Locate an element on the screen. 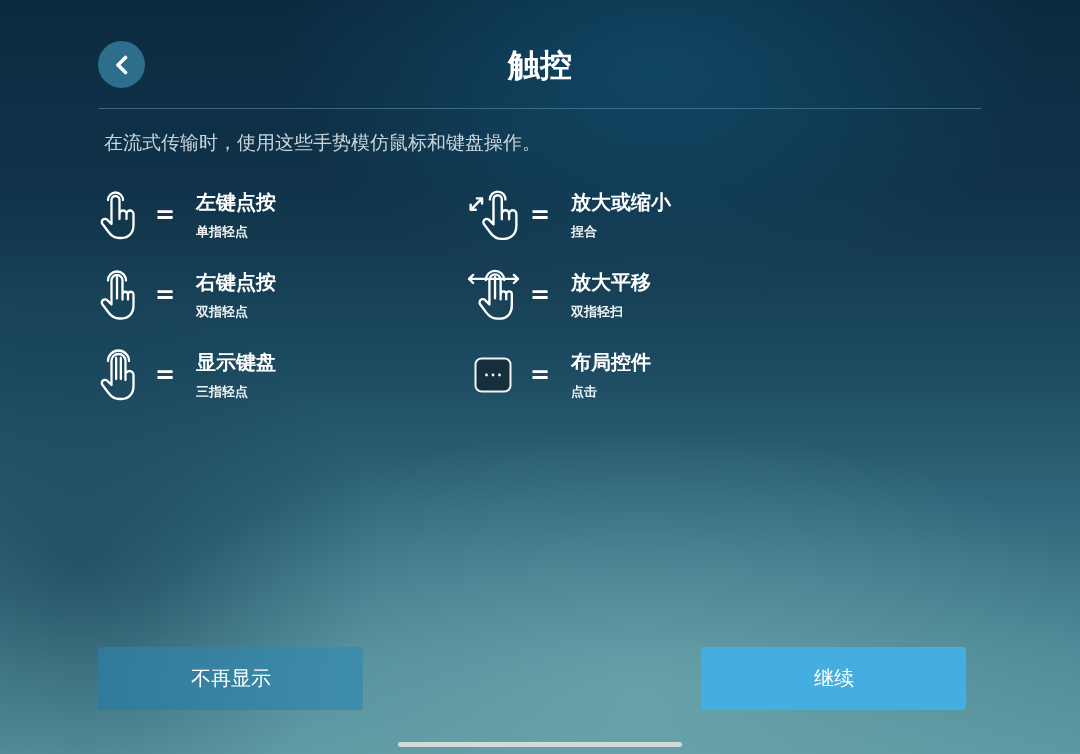 Image resolution: width=1080 pixels, height=754 pixels. action-label: 放大或缩小 is located at coordinates (621, 202).